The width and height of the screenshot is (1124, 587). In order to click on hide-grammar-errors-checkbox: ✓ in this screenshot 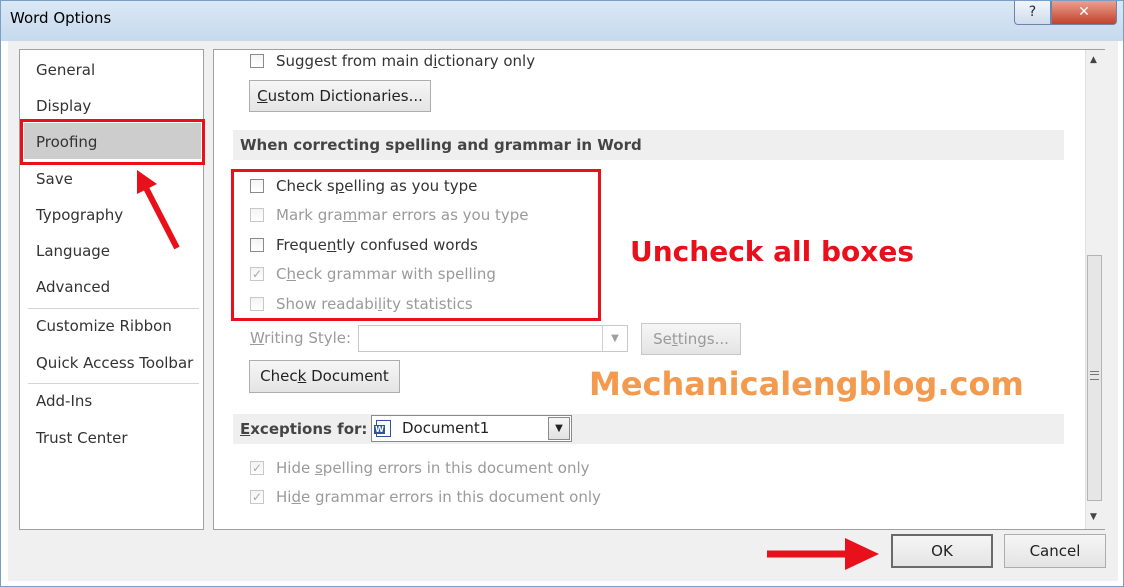, I will do `click(257, 497)`.